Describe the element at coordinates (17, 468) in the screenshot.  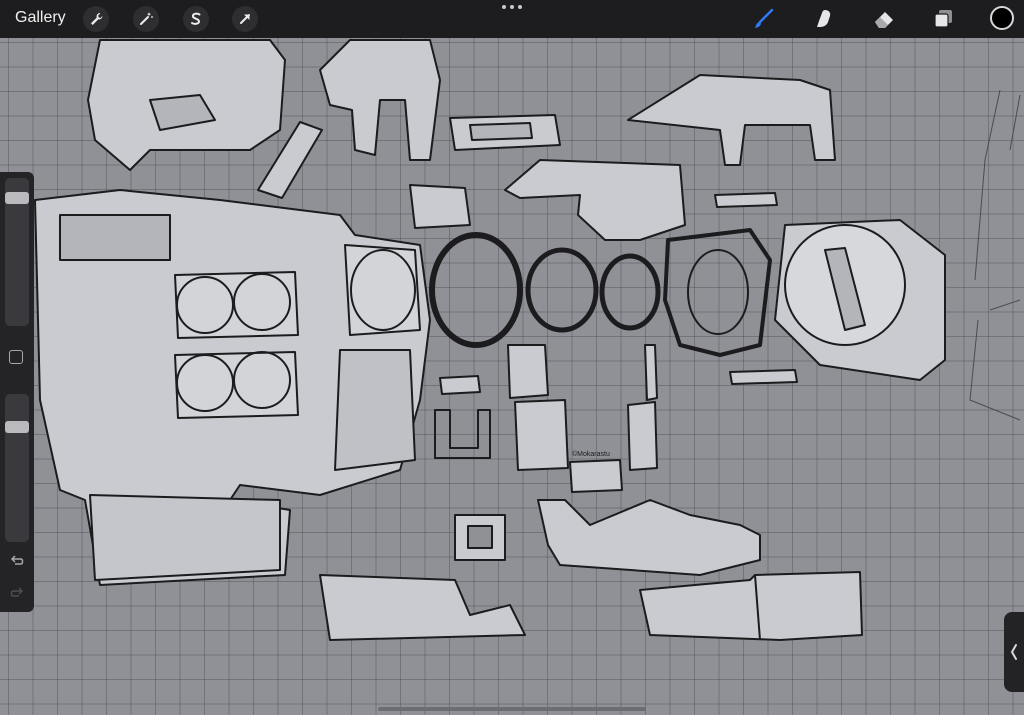
I see `opacity-slider` at that location.